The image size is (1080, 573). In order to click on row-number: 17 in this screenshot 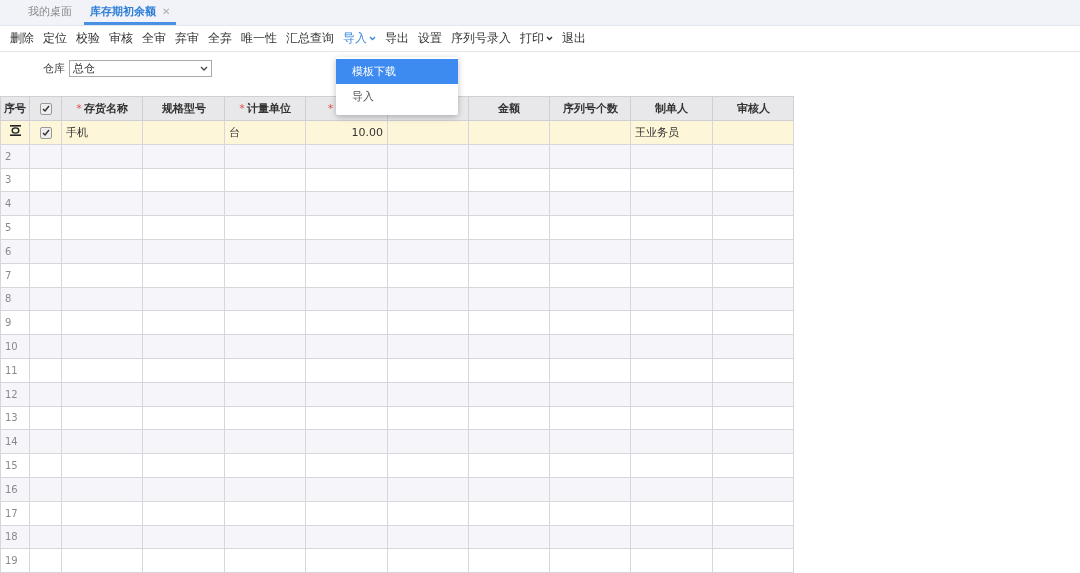, I will do `click(11, 513)`.